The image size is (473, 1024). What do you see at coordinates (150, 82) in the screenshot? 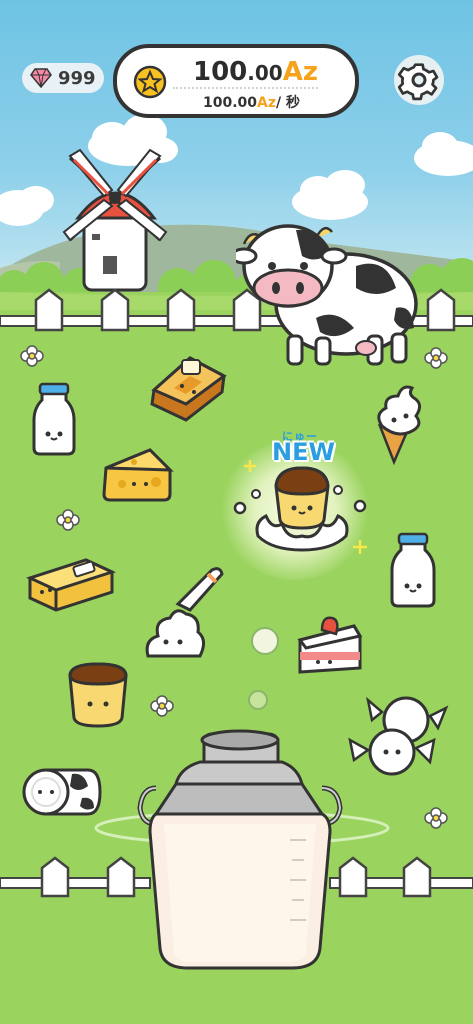
I see `star-coin-icon` at bounding box center [150, 82].